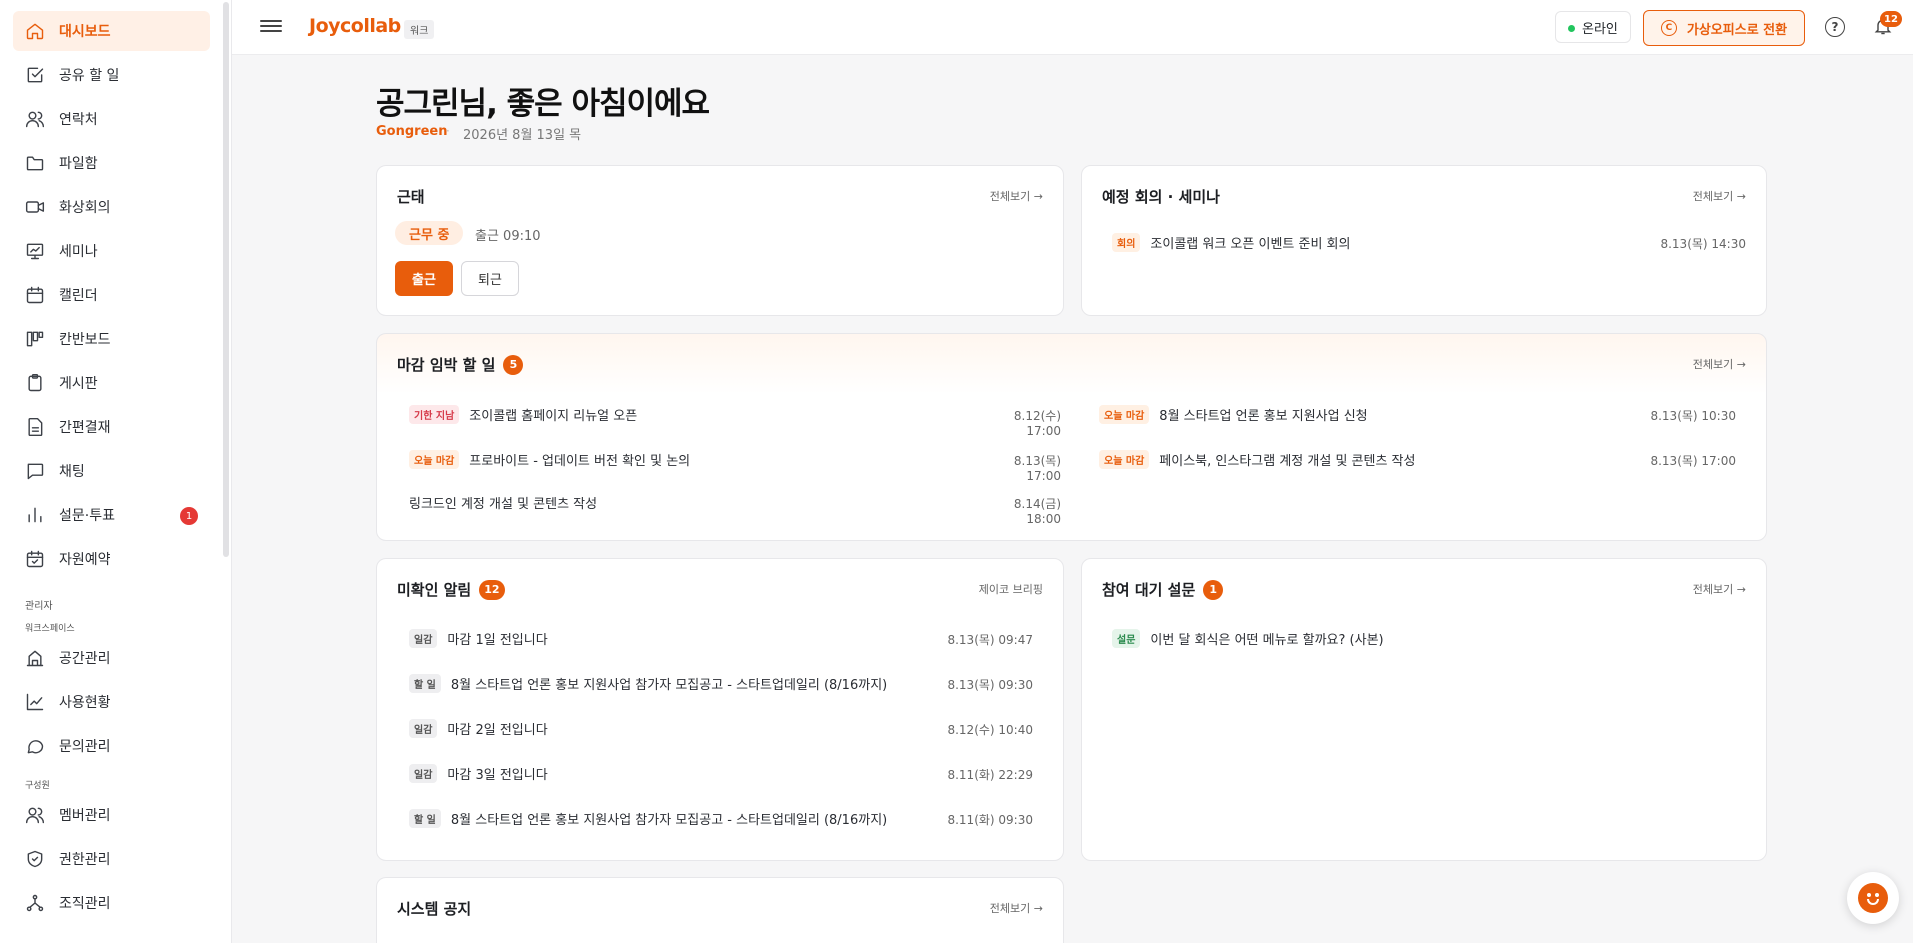 This screenshot has width=1913, height=943. Describe the element at coordinates (478, 728) in the screenshot. I see `list-item: 일감 마감 2일 전입니다` at that location.